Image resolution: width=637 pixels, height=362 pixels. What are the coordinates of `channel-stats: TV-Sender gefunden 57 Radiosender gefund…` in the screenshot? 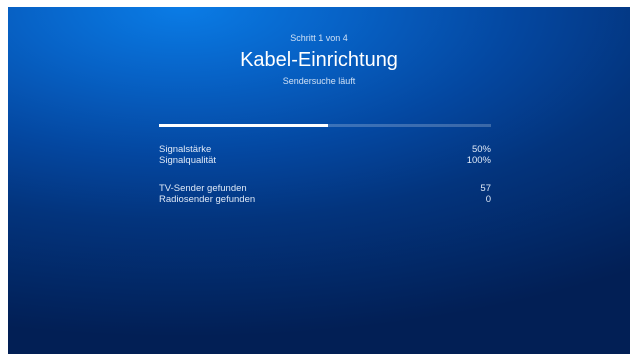 It's located at (325, 194).